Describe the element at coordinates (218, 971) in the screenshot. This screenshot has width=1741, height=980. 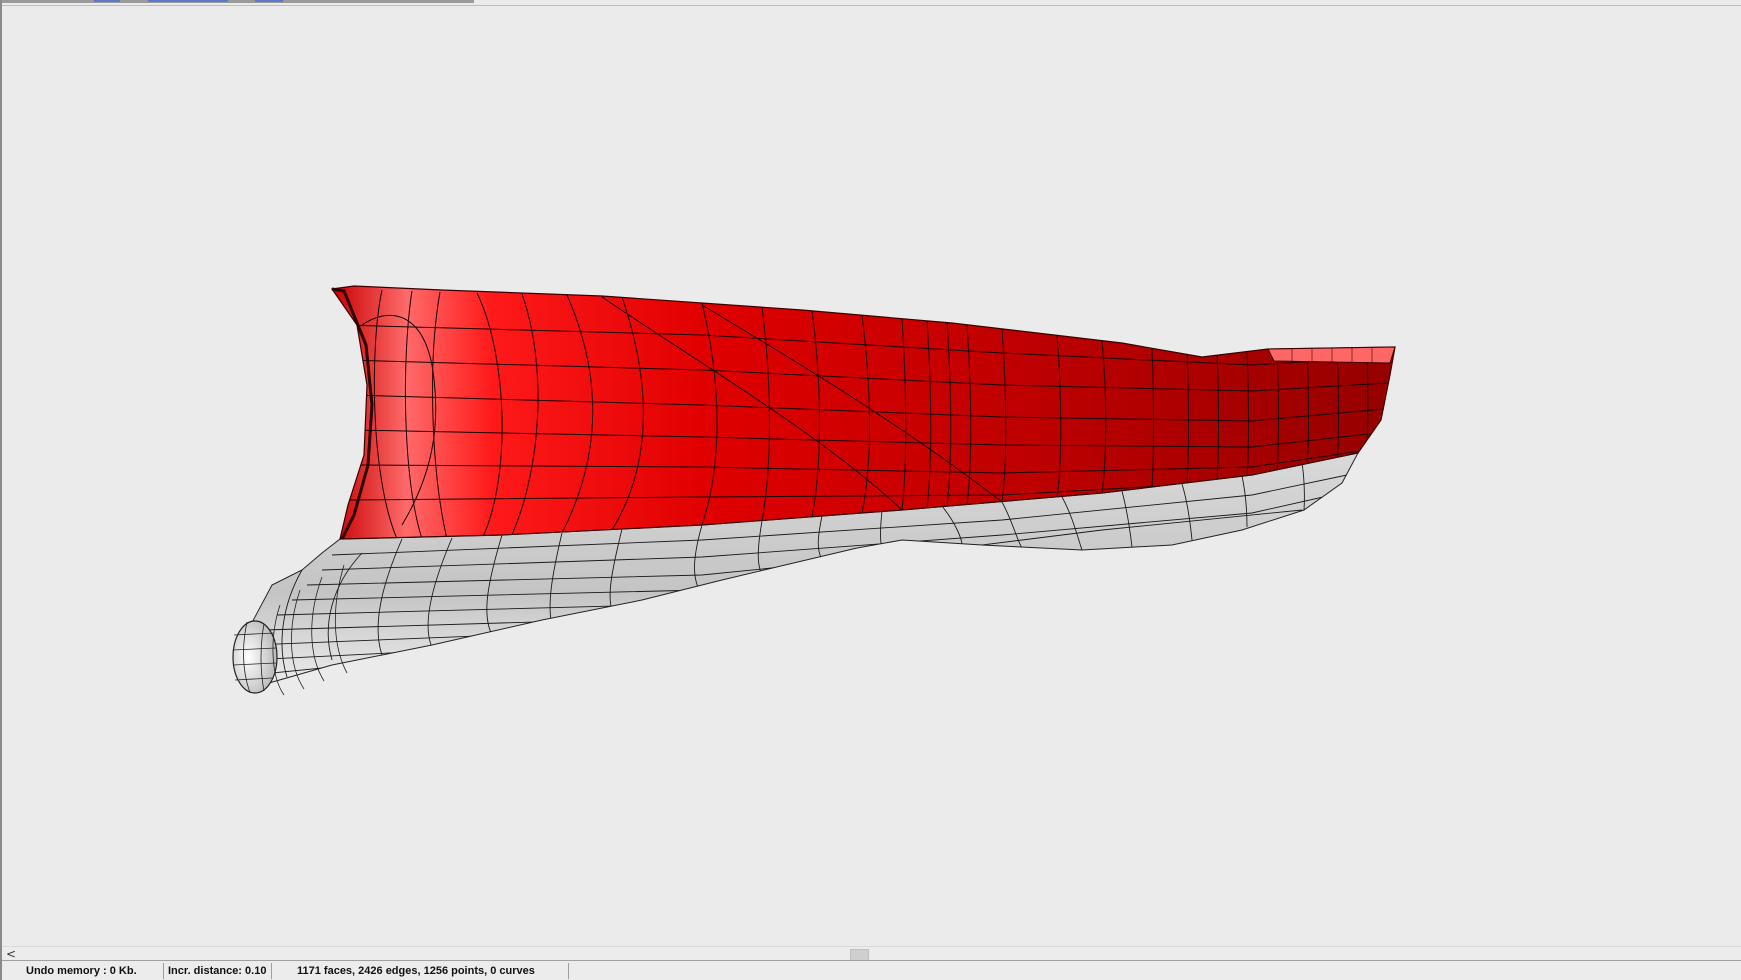
I see `status-incr-distance: Incr. distance: 0.10` at that location.